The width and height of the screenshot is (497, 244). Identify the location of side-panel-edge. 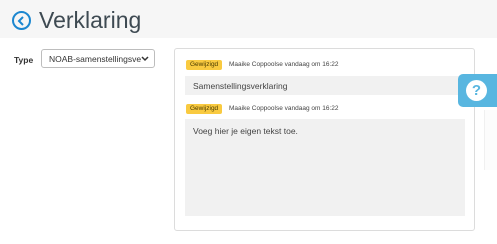
(490, 140).